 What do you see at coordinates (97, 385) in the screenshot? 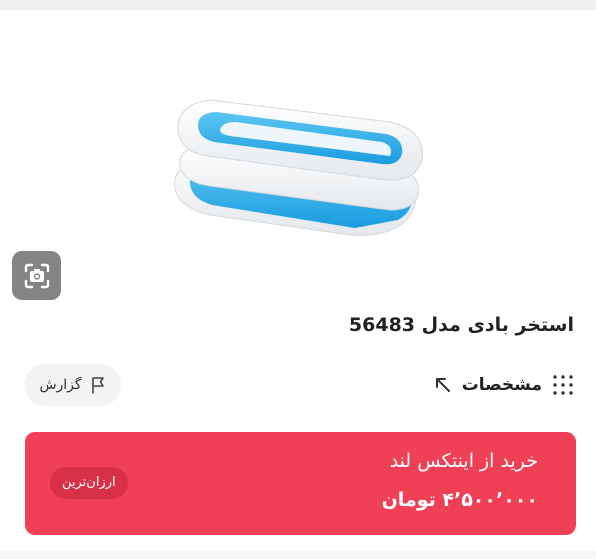
I see `flag-icon` at bounding box center [97, 385].